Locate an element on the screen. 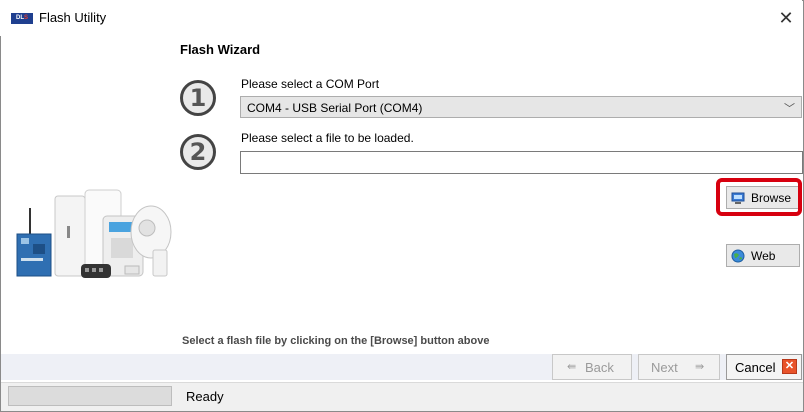 Image resolution: width=804 pixels, height=412 pixels. cancel-button: Cancel ✕ is located at coordinates (764, 367).